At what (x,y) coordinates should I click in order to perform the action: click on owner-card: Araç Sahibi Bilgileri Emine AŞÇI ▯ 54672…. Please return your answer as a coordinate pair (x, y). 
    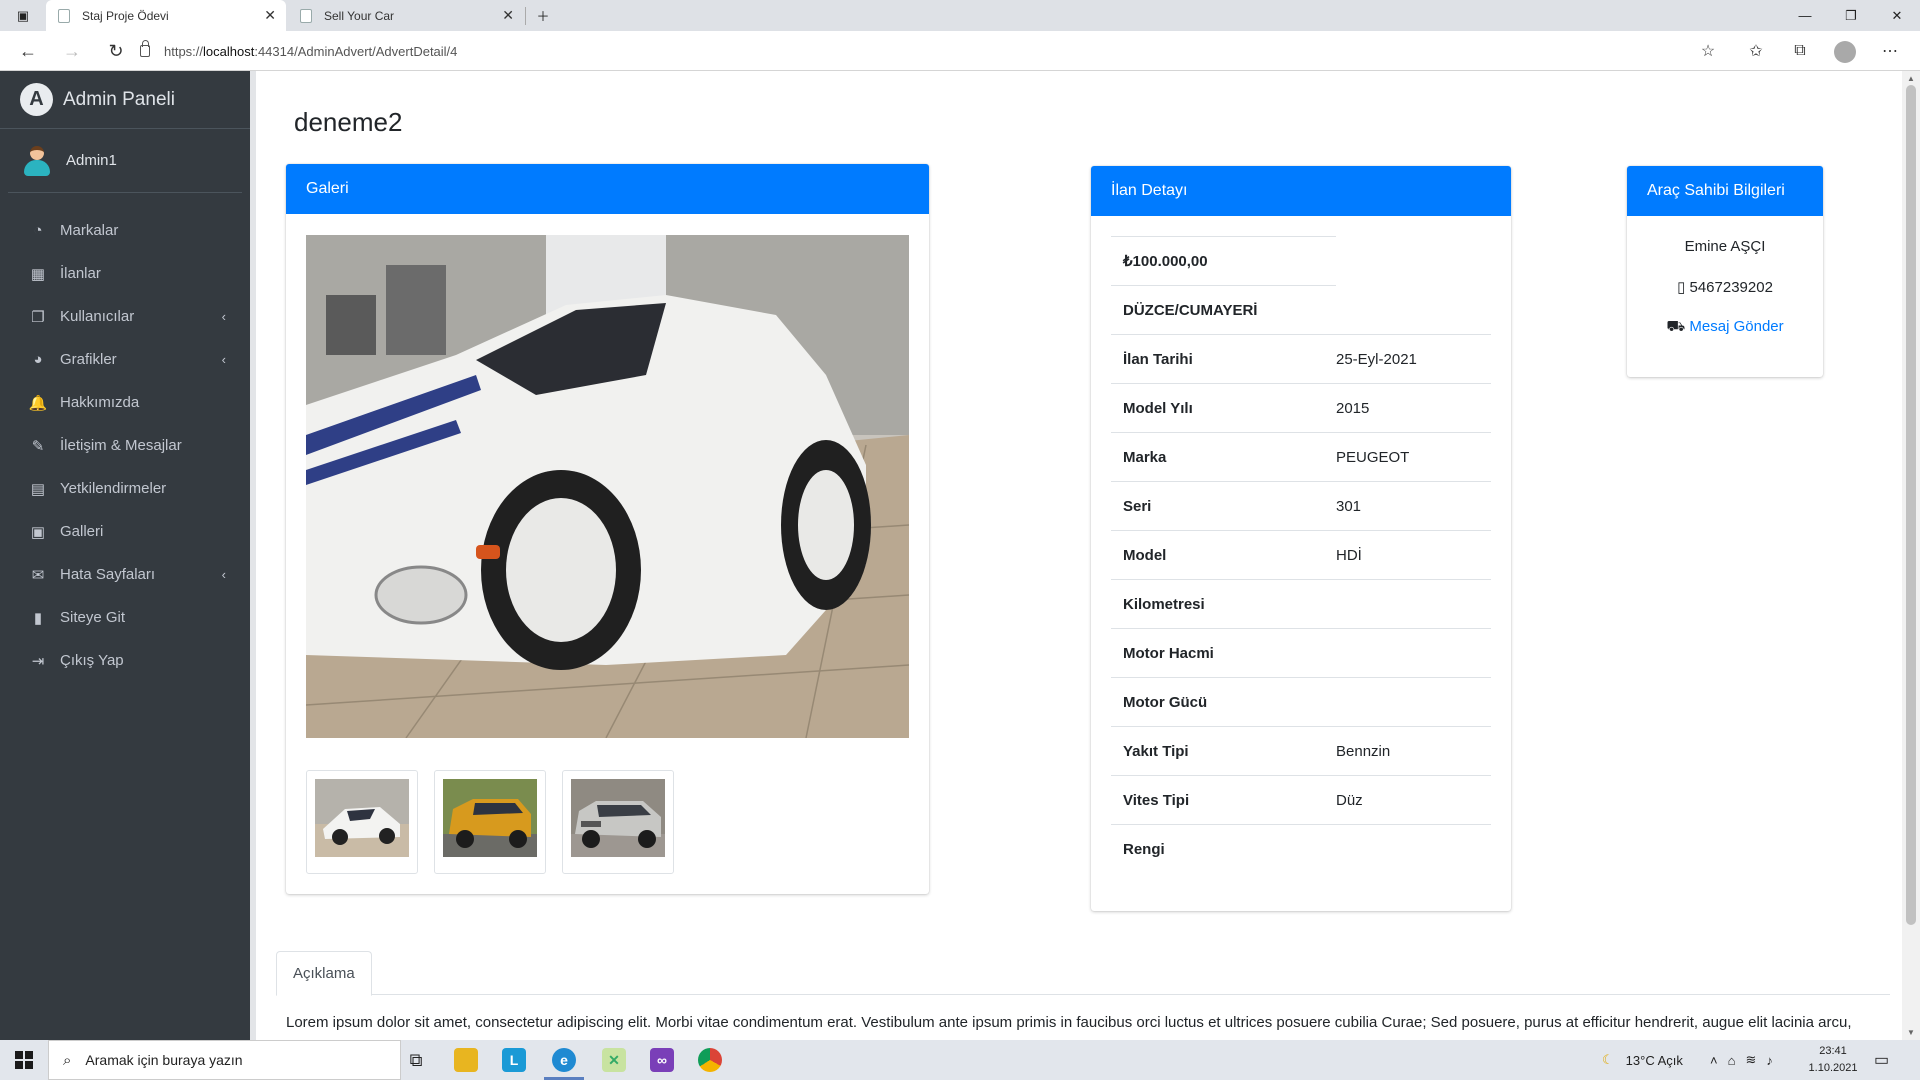
    Looking at the image, I should click on (1725, 271).